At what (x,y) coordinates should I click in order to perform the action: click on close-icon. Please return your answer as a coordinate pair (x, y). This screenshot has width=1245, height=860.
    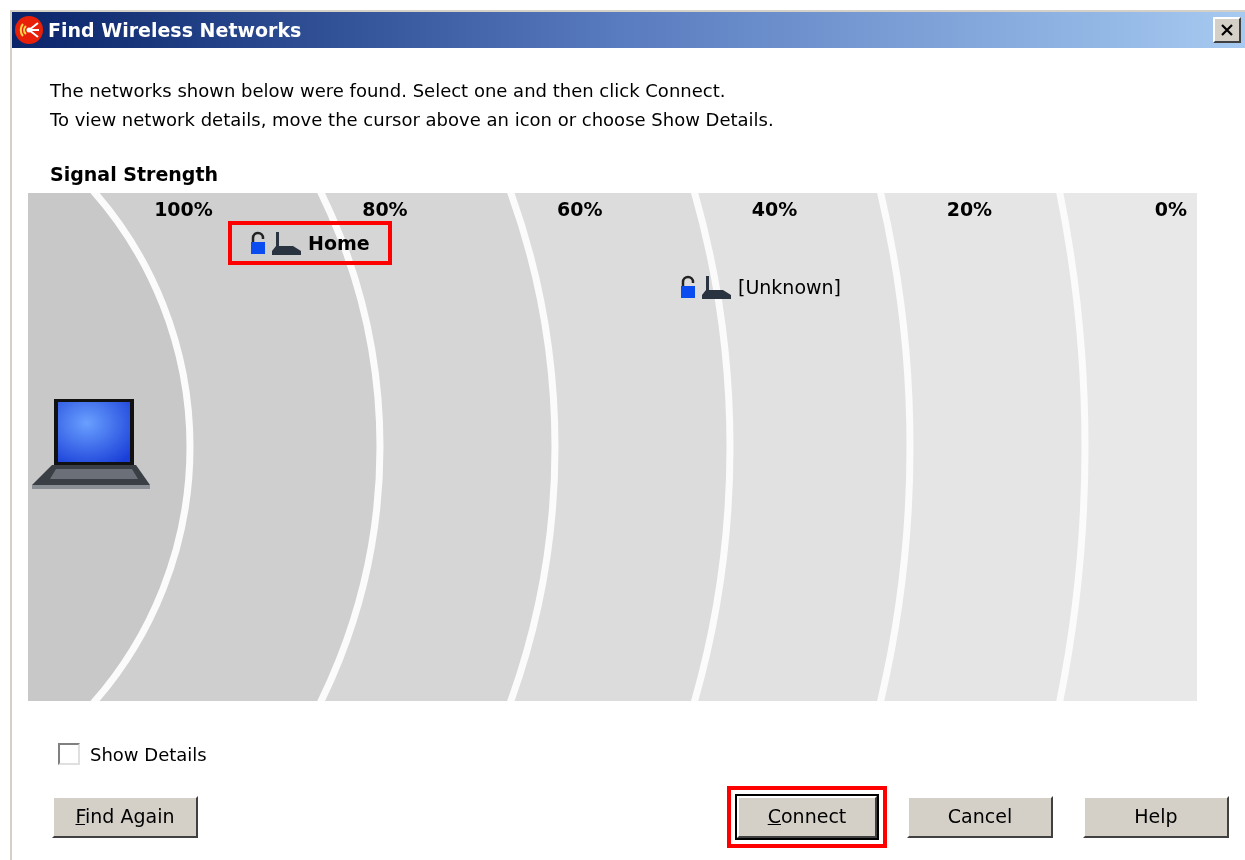
    Looking at the image, I should click on (1227, 30).